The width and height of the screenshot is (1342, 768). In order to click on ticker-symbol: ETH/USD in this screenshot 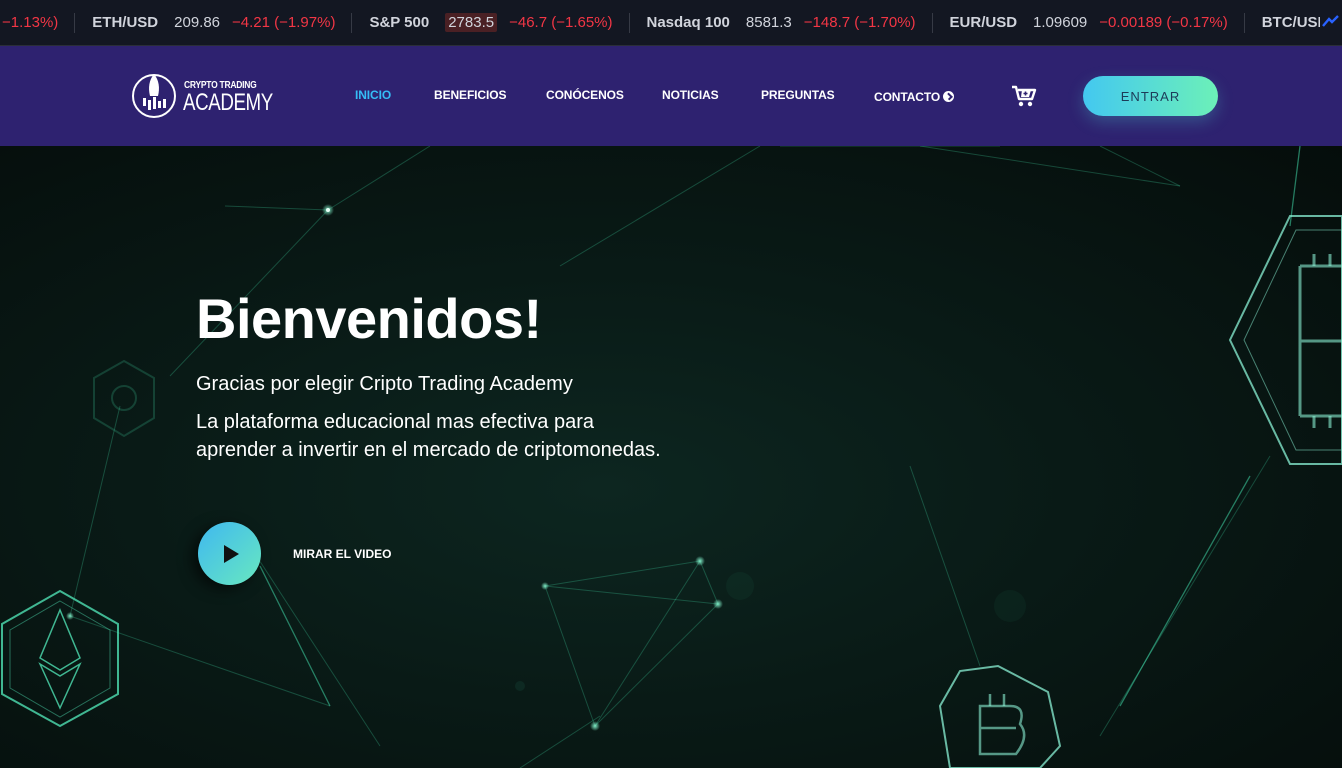, I will do `click(125, 22)`.